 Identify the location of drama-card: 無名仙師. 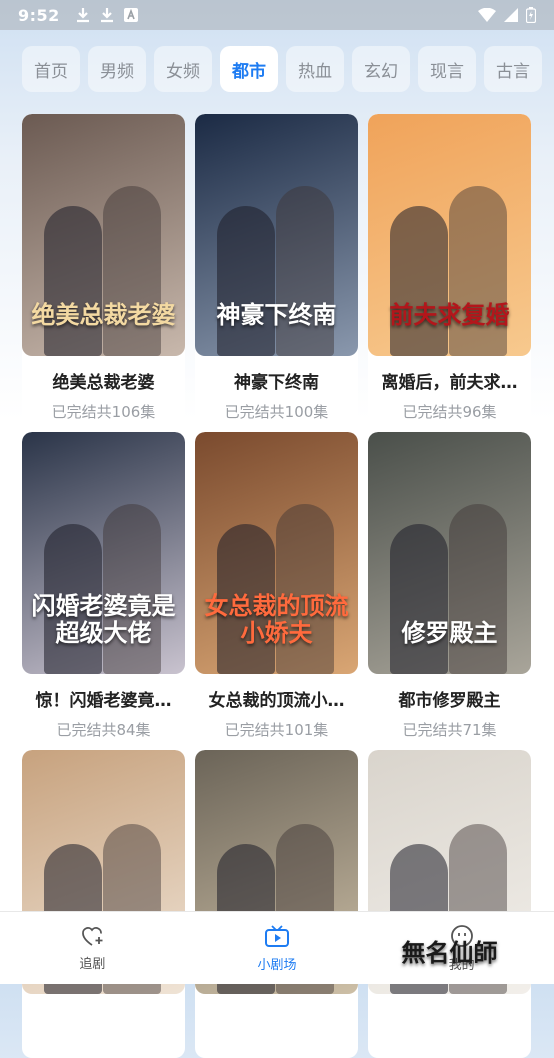
(449, 904).